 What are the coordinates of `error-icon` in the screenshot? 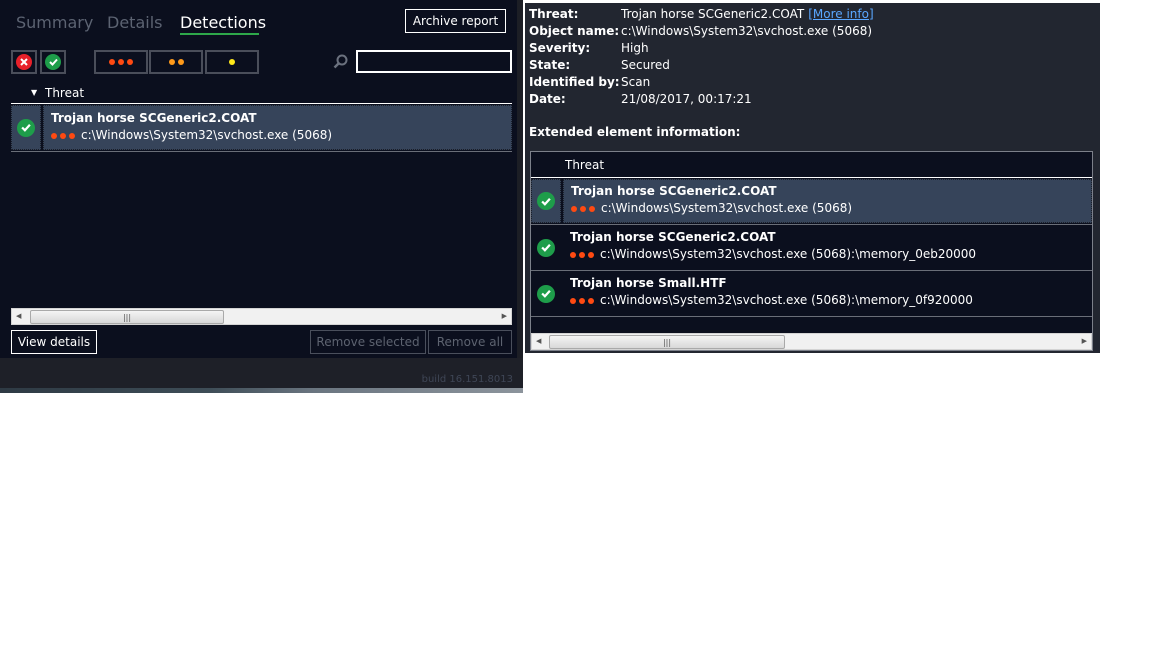 It's located at (24, 62).